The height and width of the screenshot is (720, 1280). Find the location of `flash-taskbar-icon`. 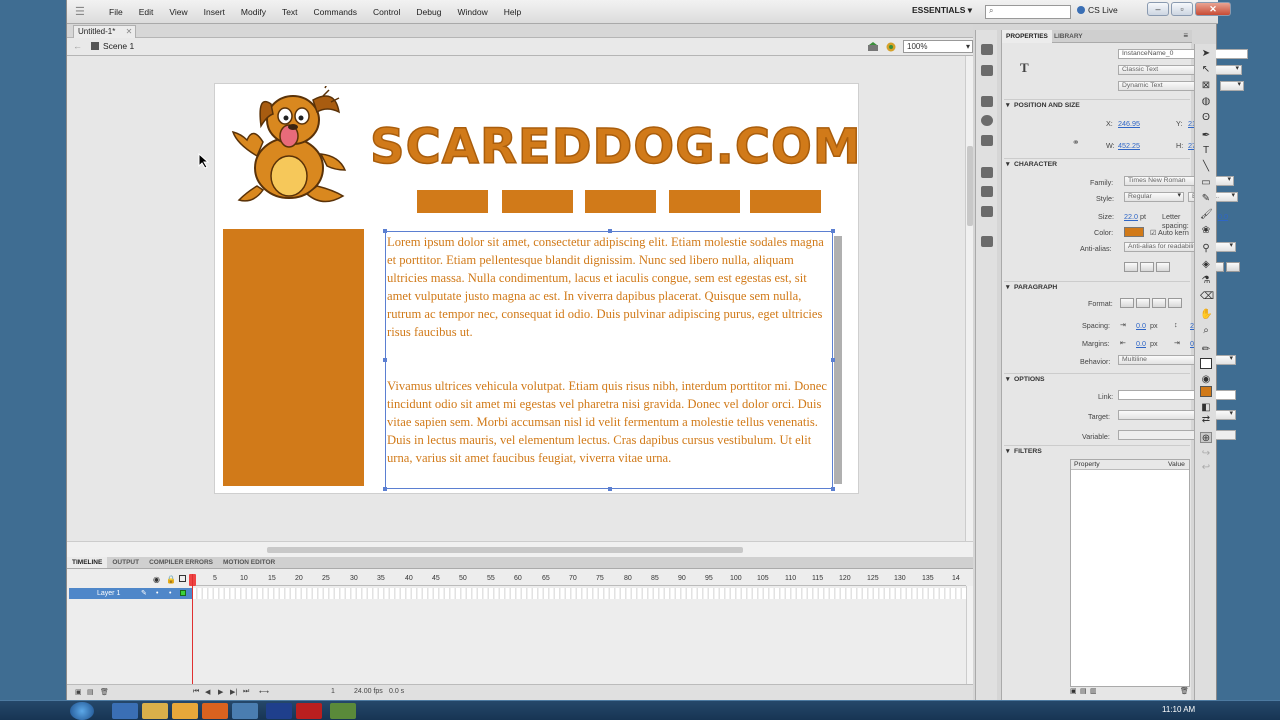

flash-taskbar-icon is located at coordinates (309, 711).